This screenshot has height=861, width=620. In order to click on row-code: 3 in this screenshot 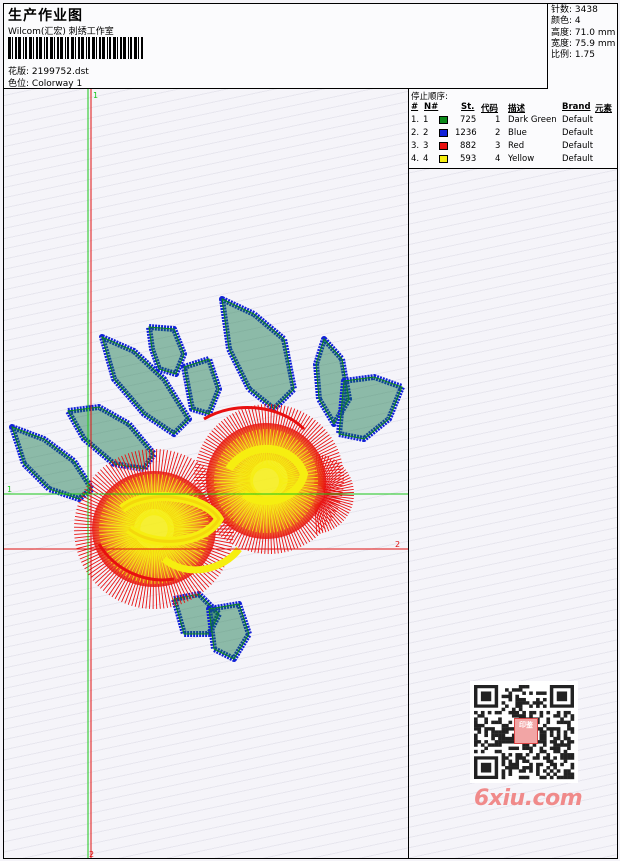, I will do `click(498, 146)`.